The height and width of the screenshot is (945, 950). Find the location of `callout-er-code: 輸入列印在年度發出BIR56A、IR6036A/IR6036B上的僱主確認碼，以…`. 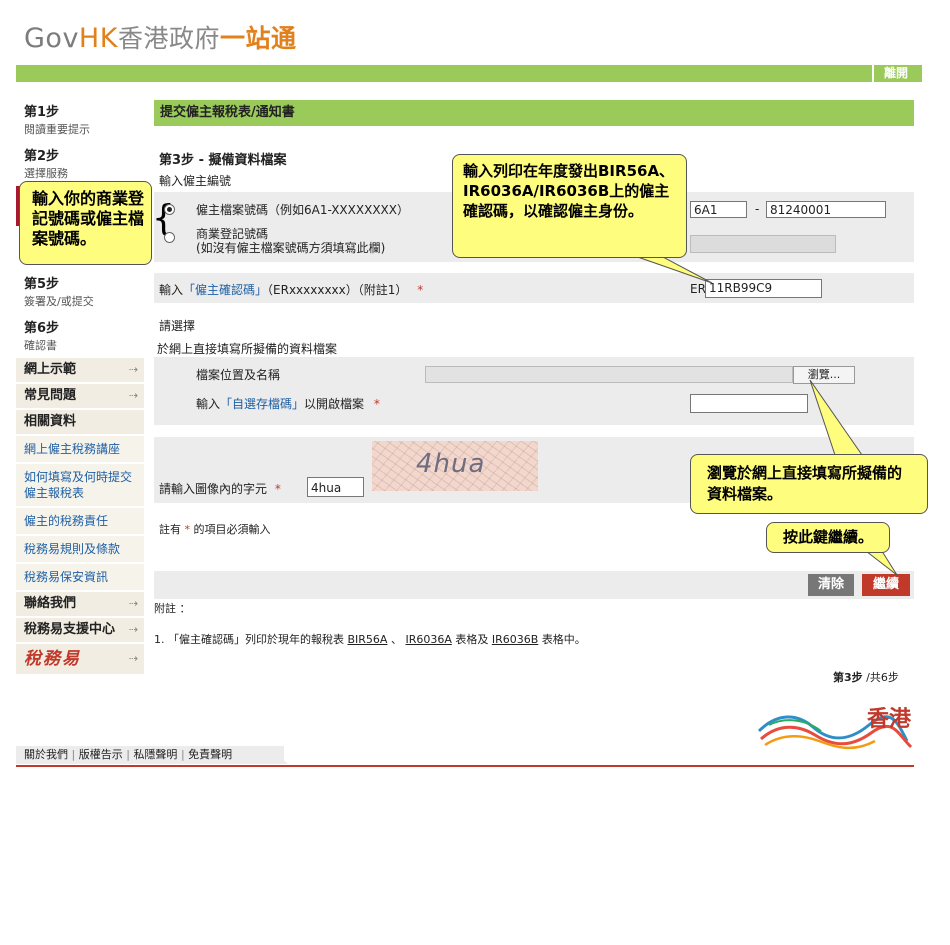

callout-er-code: 輸入列印在年度發出BIR56A、IR6036A/IR6036B上的僱主確認碼，以… is located at coordinates (569, 206).